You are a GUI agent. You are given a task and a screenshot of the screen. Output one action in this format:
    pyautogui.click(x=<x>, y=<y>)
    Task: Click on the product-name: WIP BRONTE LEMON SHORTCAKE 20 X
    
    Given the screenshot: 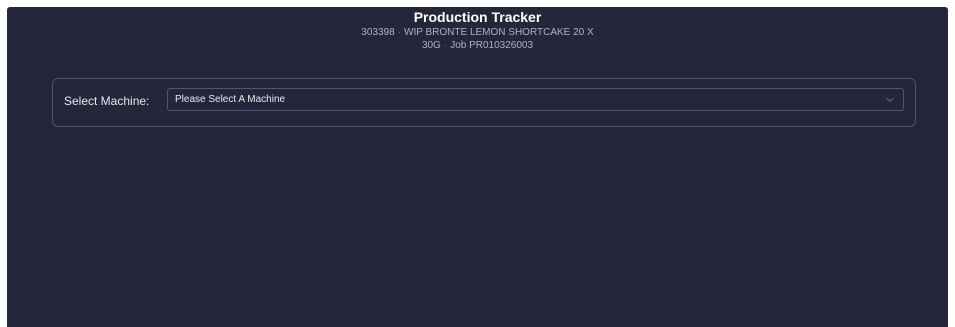 What is the action you would take?
    pyautogui.click(x=499, y=32)
    